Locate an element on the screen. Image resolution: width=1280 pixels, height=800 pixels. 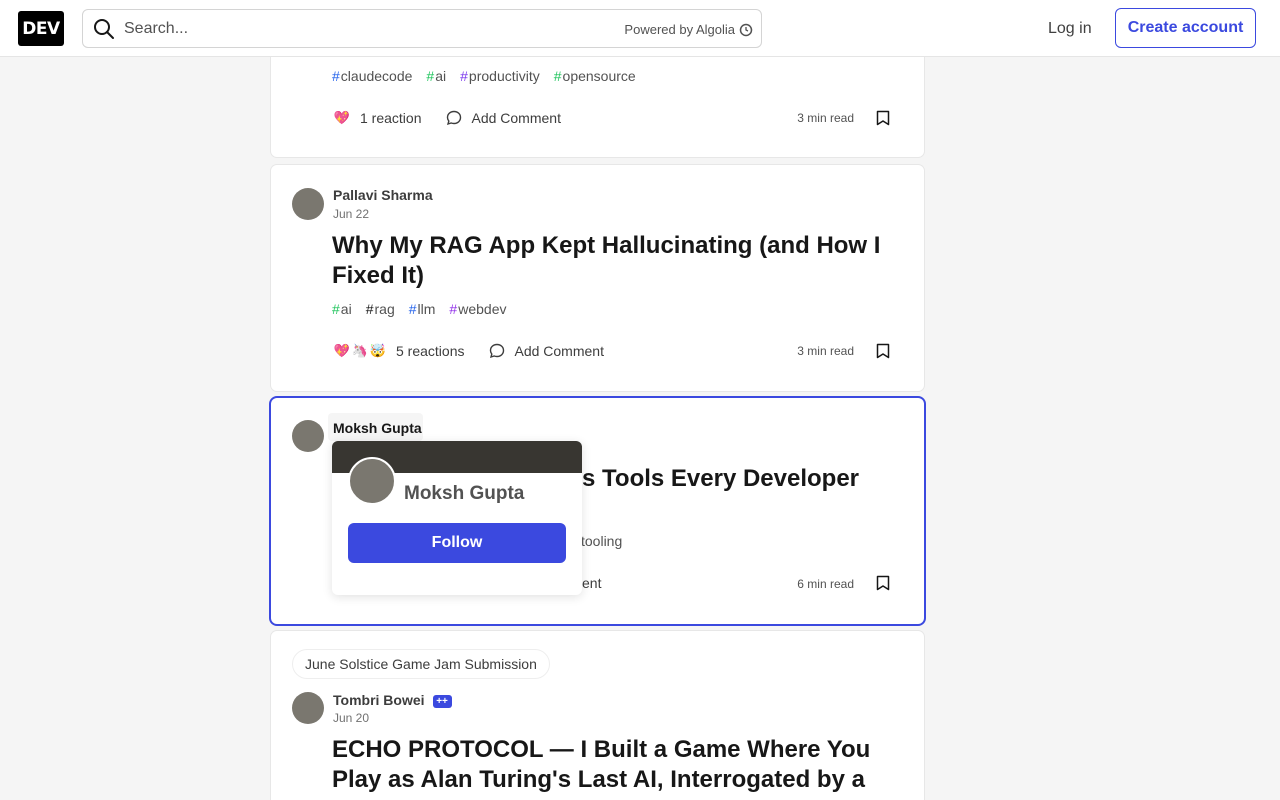
reaction-emojis: 💖 is located at coordinates (342, 118).